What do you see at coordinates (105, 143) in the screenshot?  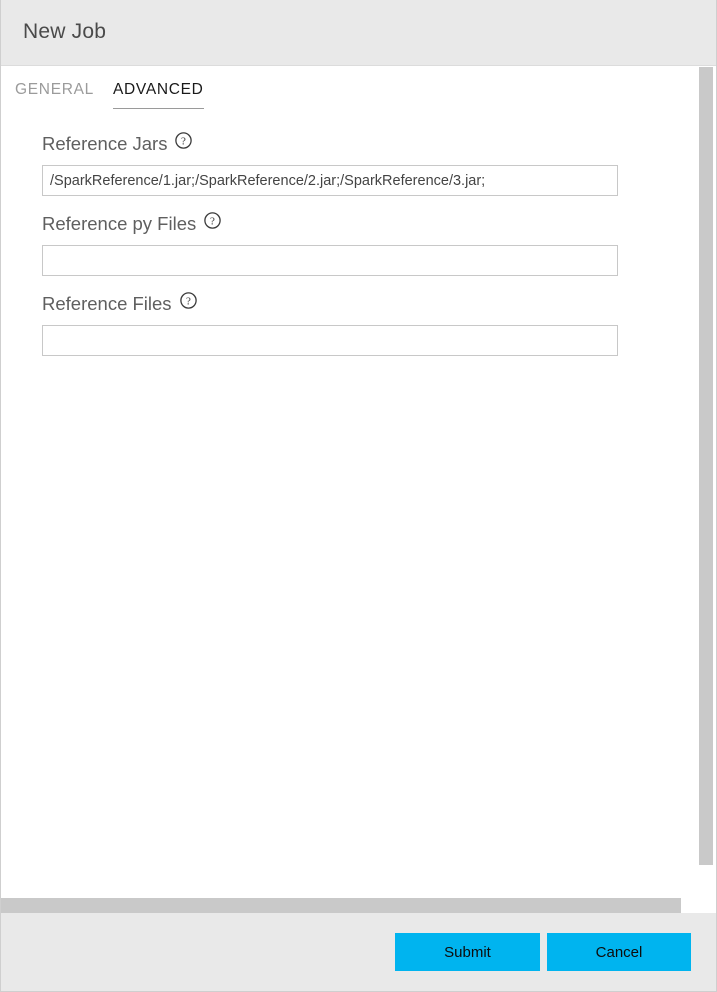 I see `reference-jars-label: Reference Jars` at bounding box center [105, 143].